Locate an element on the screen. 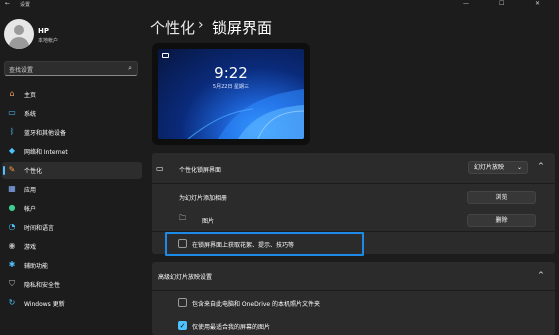 This screenshot has width=559, height=335. sidebar-item-label: 辅助功能 is located at coordinates (36, 266).